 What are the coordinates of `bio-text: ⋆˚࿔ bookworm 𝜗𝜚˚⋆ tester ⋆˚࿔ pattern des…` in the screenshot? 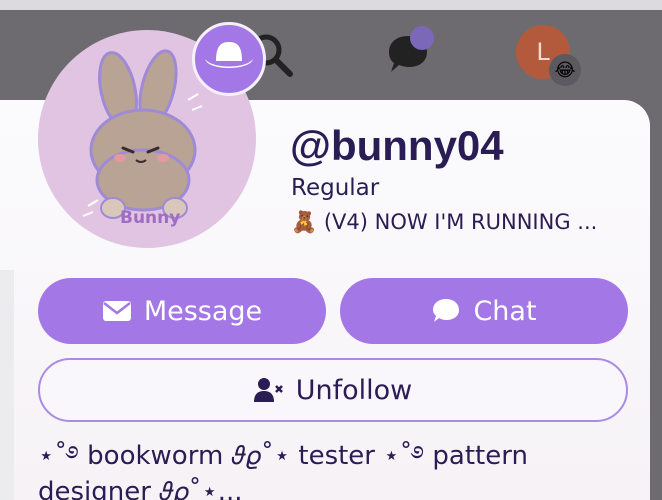 It's located at (283, 470).